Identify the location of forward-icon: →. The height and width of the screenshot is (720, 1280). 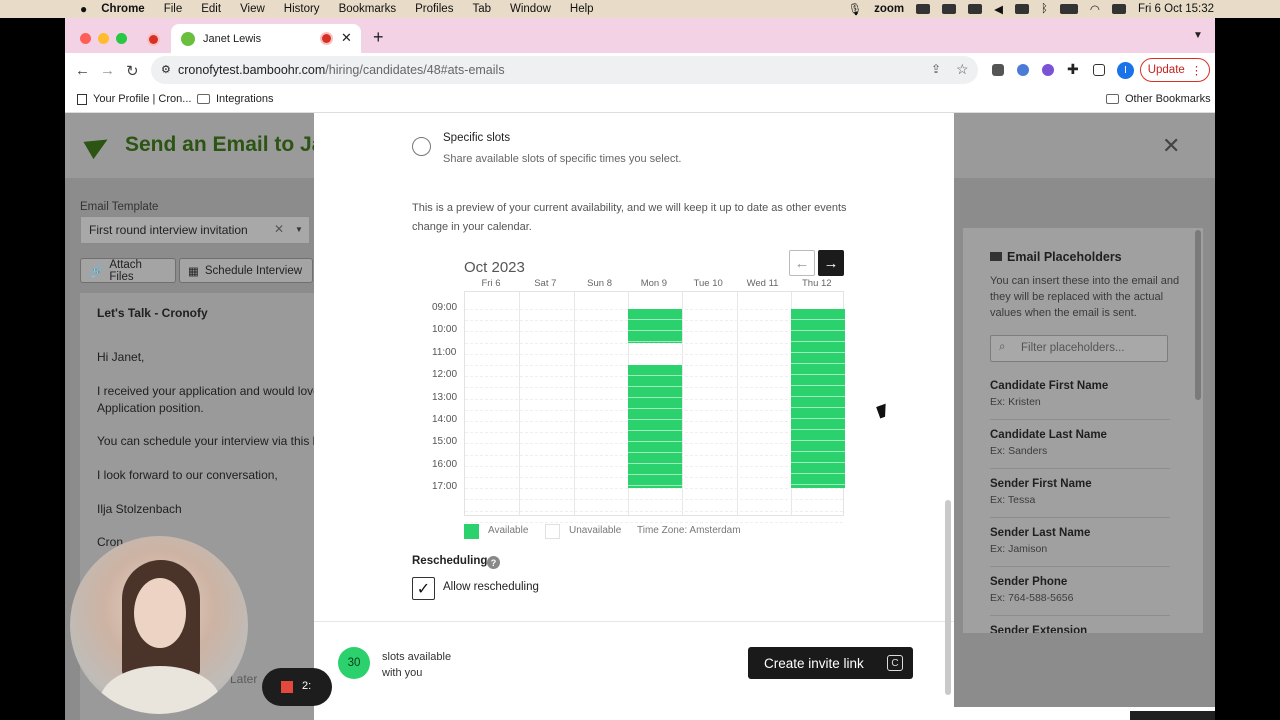
(107, 70).